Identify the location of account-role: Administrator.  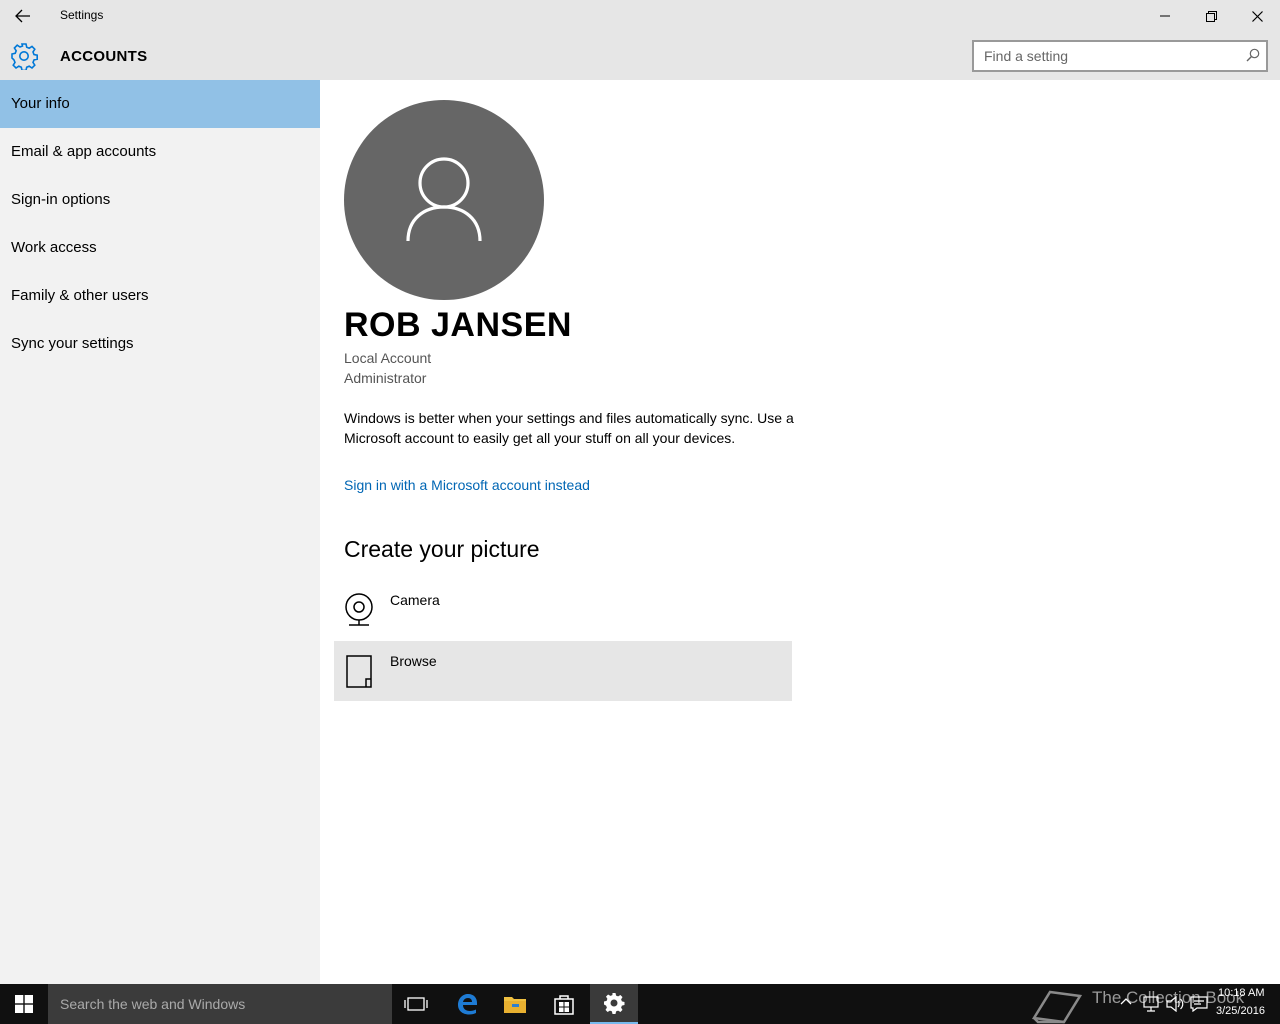
(385, 378).